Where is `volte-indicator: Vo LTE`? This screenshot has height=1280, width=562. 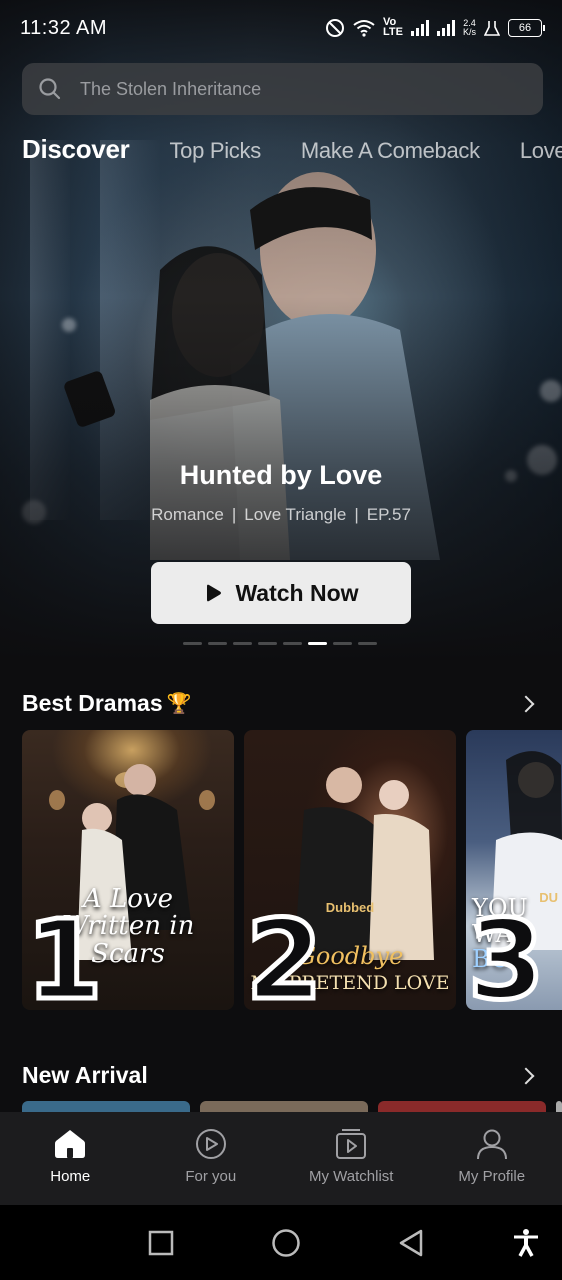
volte-indicator: Vo LTE is located at coordinates (393, 27).